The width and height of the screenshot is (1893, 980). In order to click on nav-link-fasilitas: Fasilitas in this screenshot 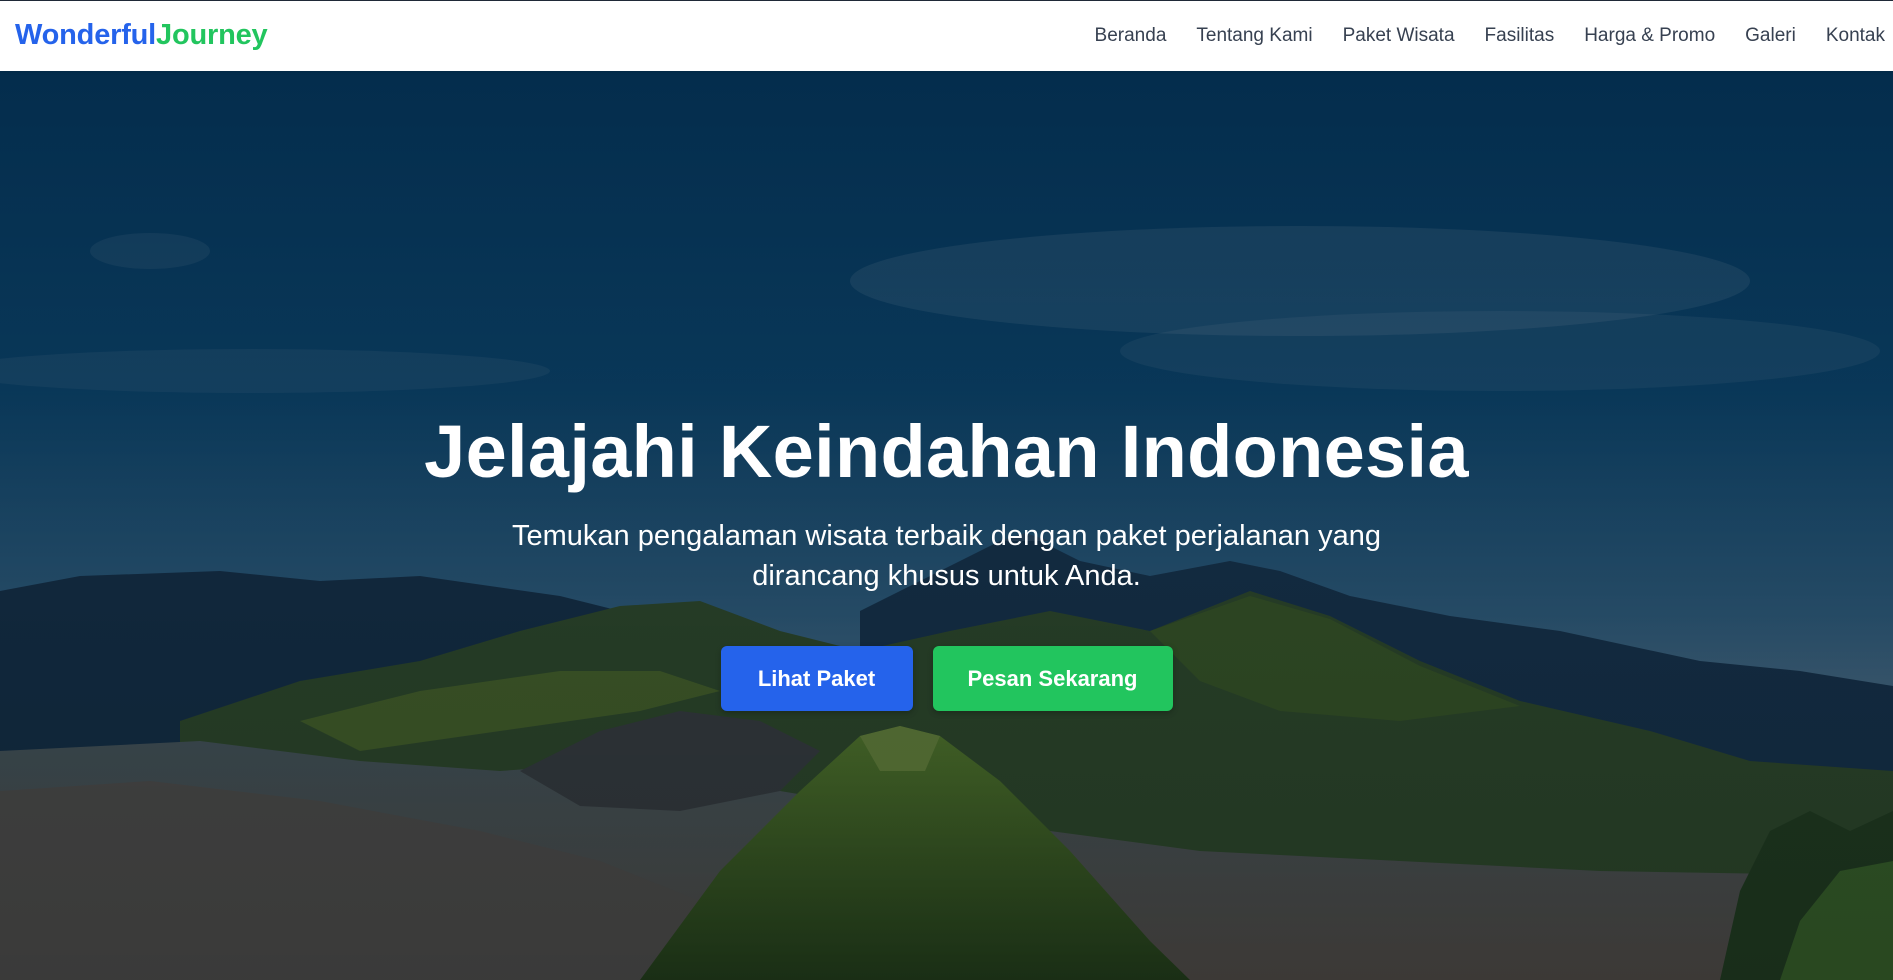, I will do `click(1520, 36)`.